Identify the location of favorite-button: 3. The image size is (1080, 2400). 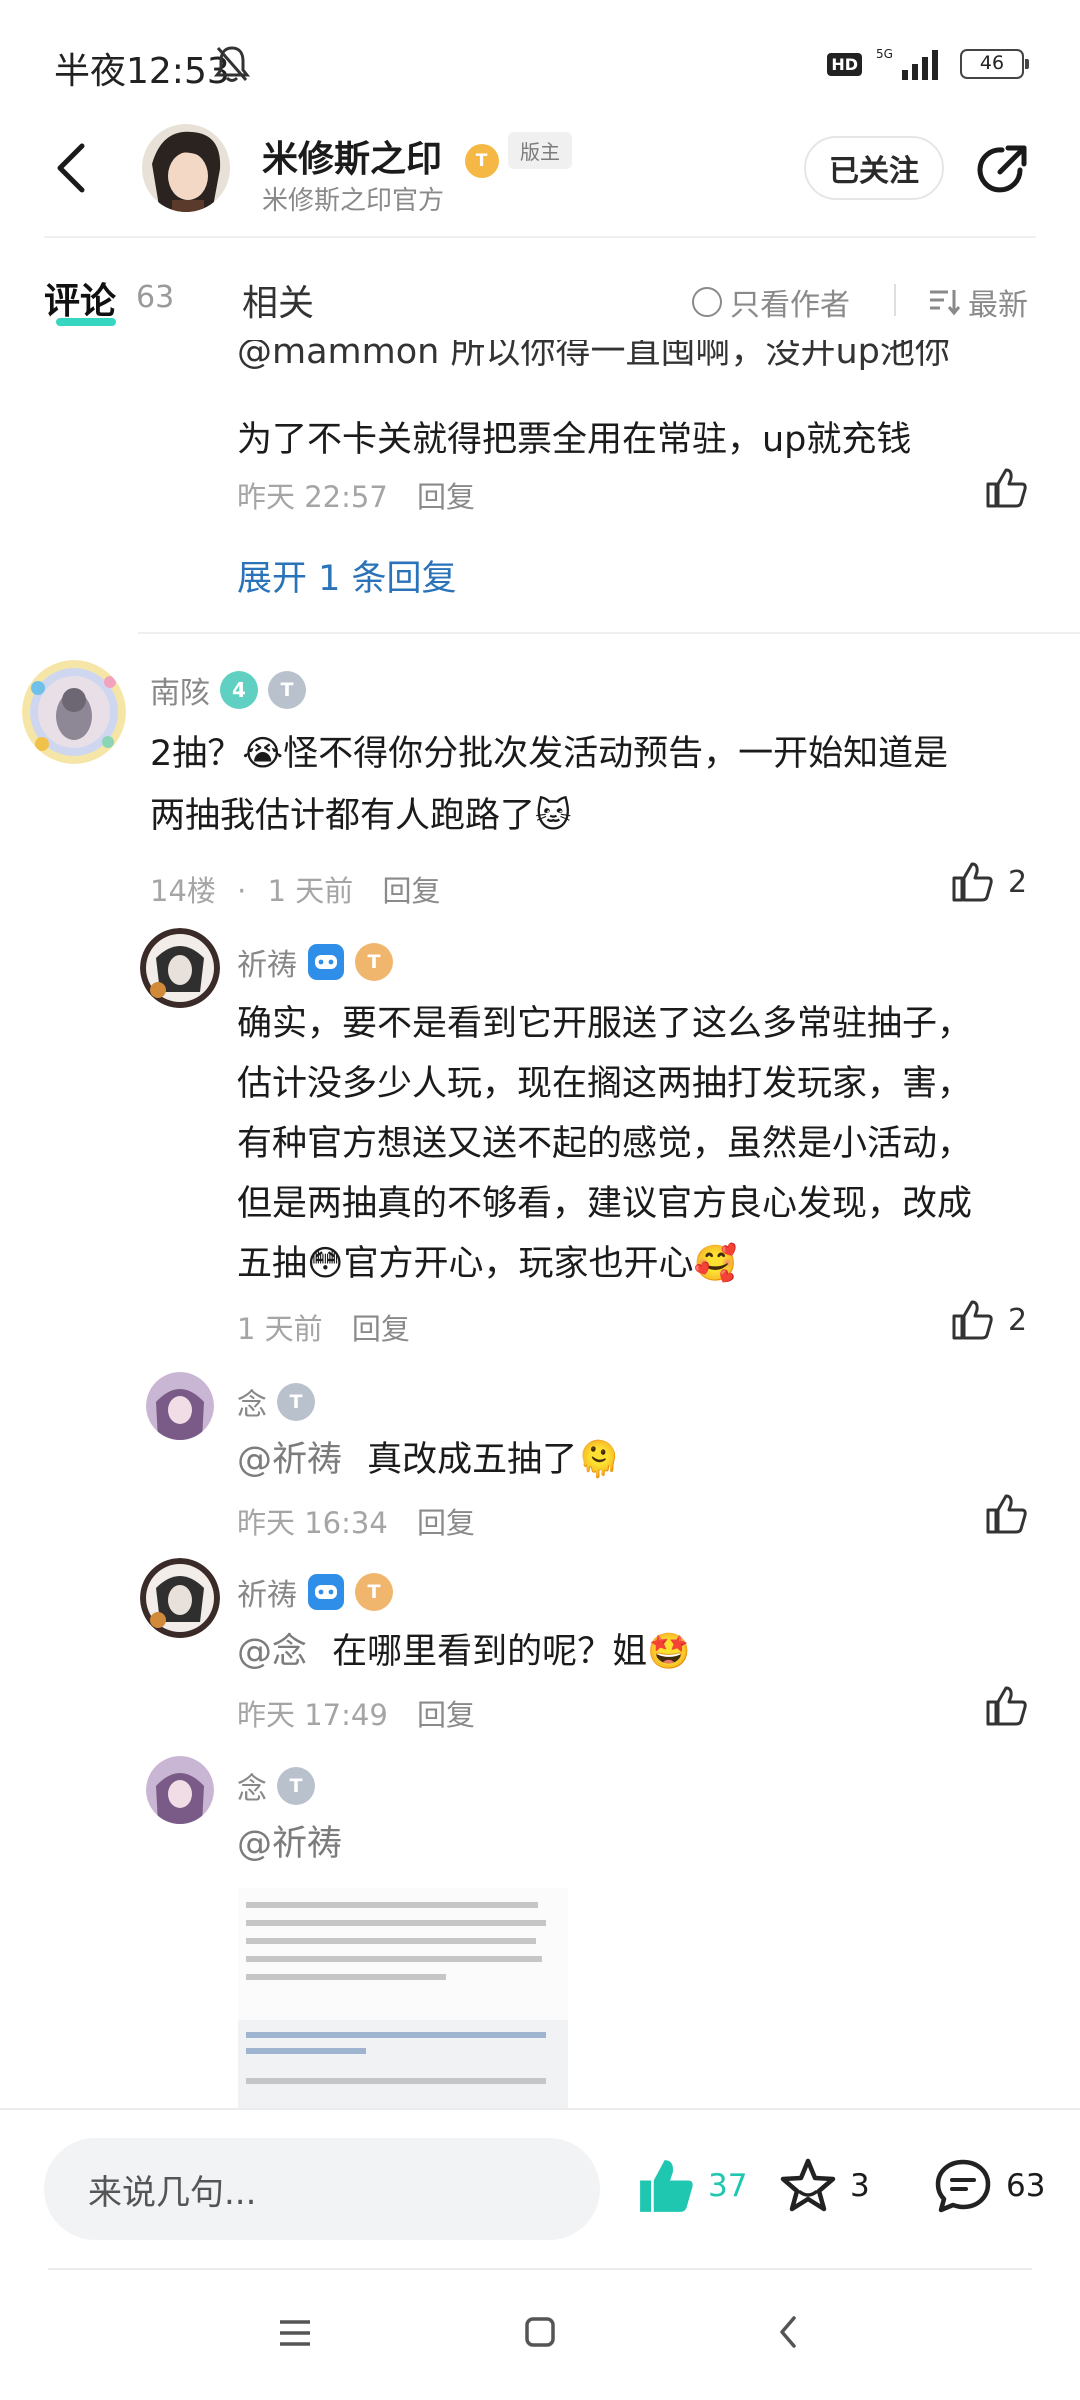
(824, 2186).